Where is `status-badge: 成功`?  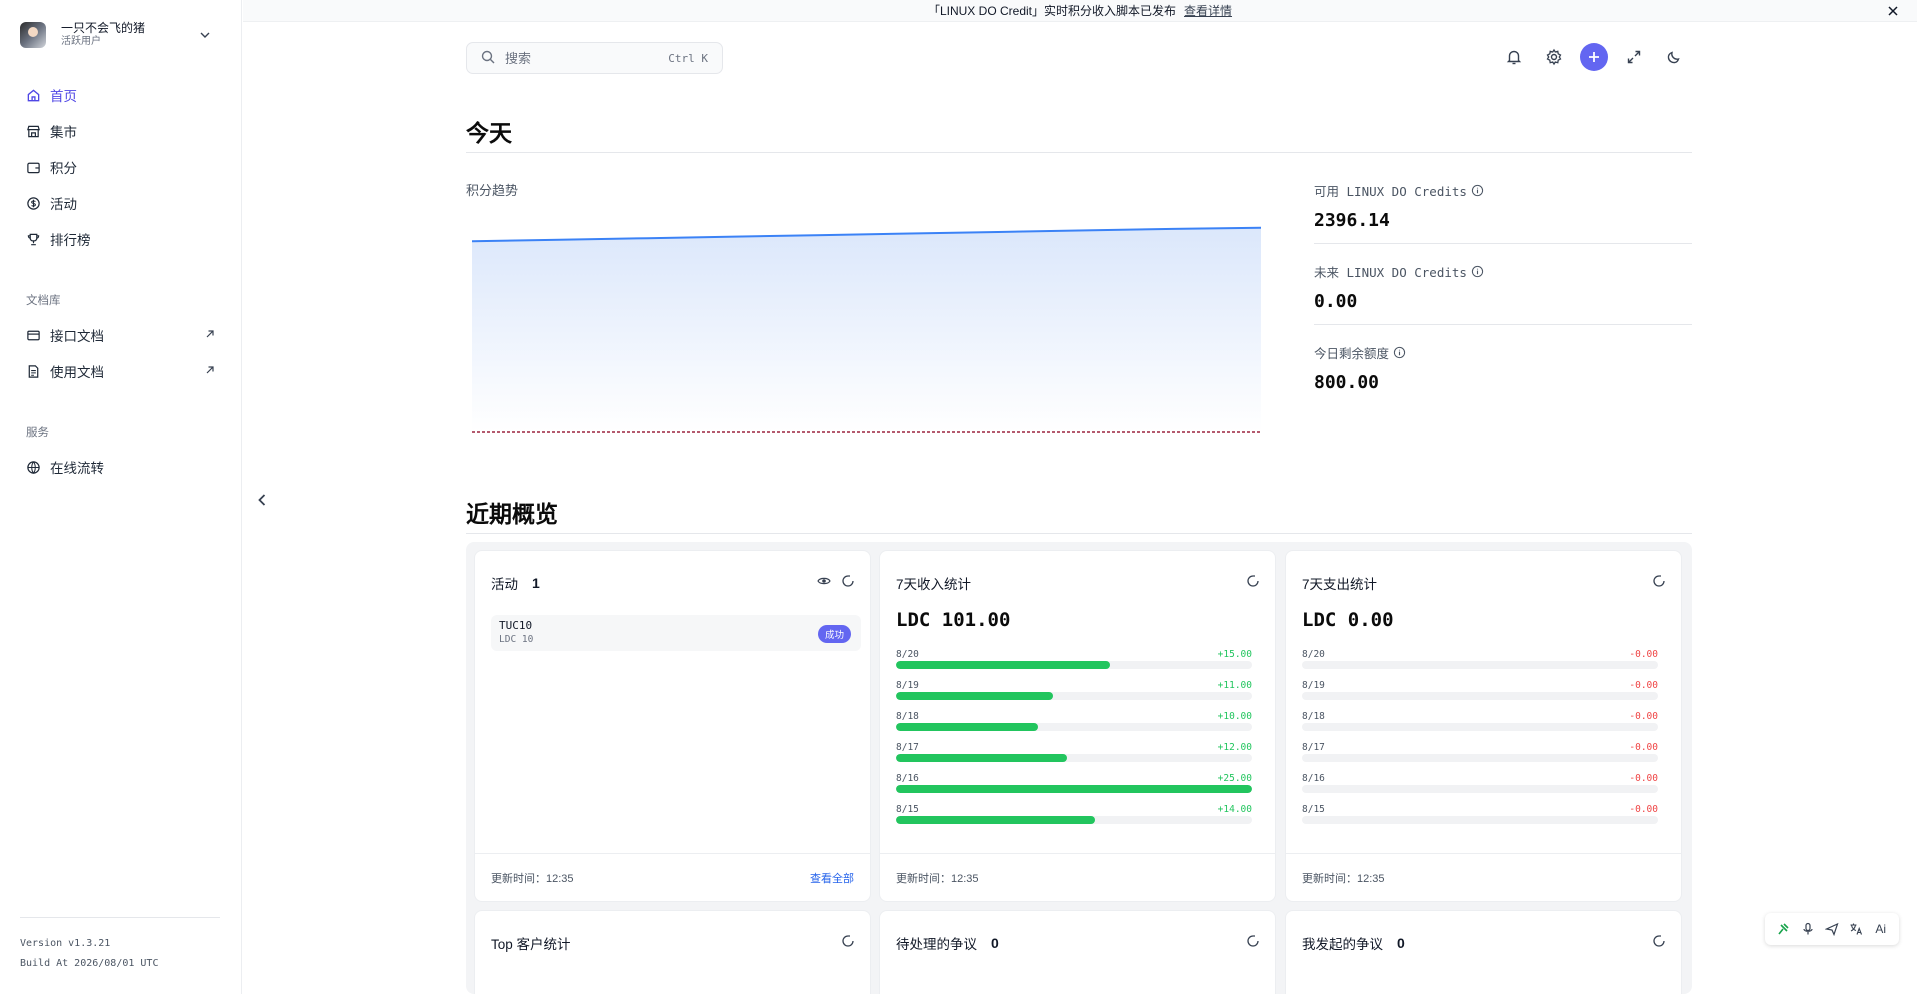
status-badge: 成功 is located at coordinates (834, 634).